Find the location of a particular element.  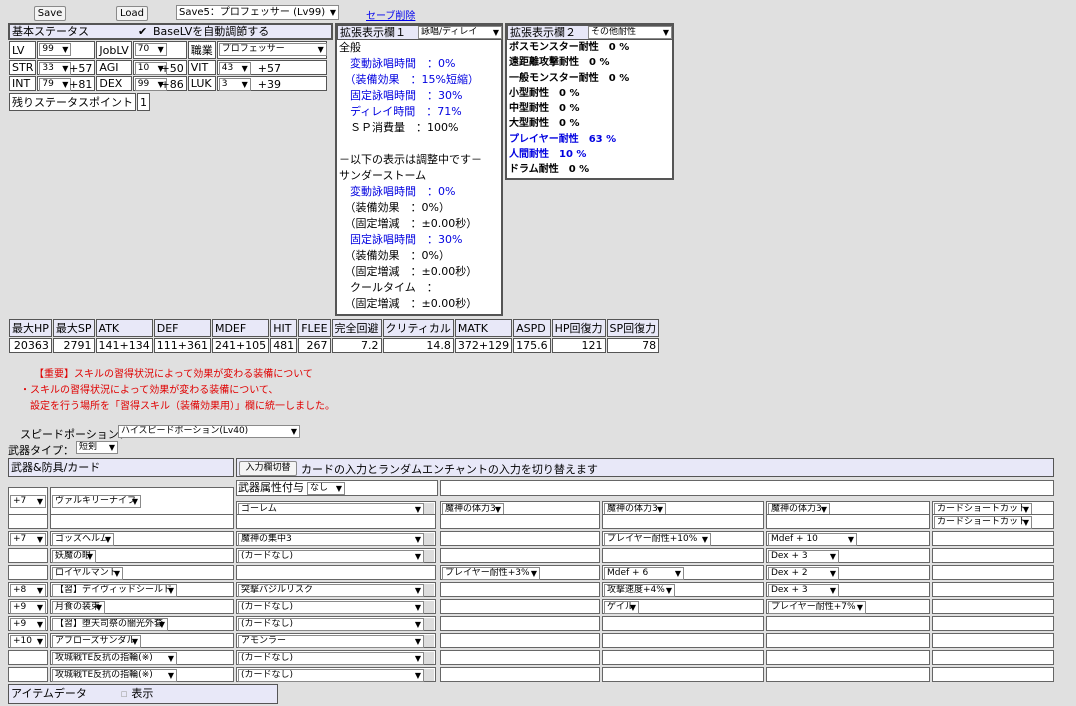

equip-cell-refine: +8 is located at coordinates (28, 589).